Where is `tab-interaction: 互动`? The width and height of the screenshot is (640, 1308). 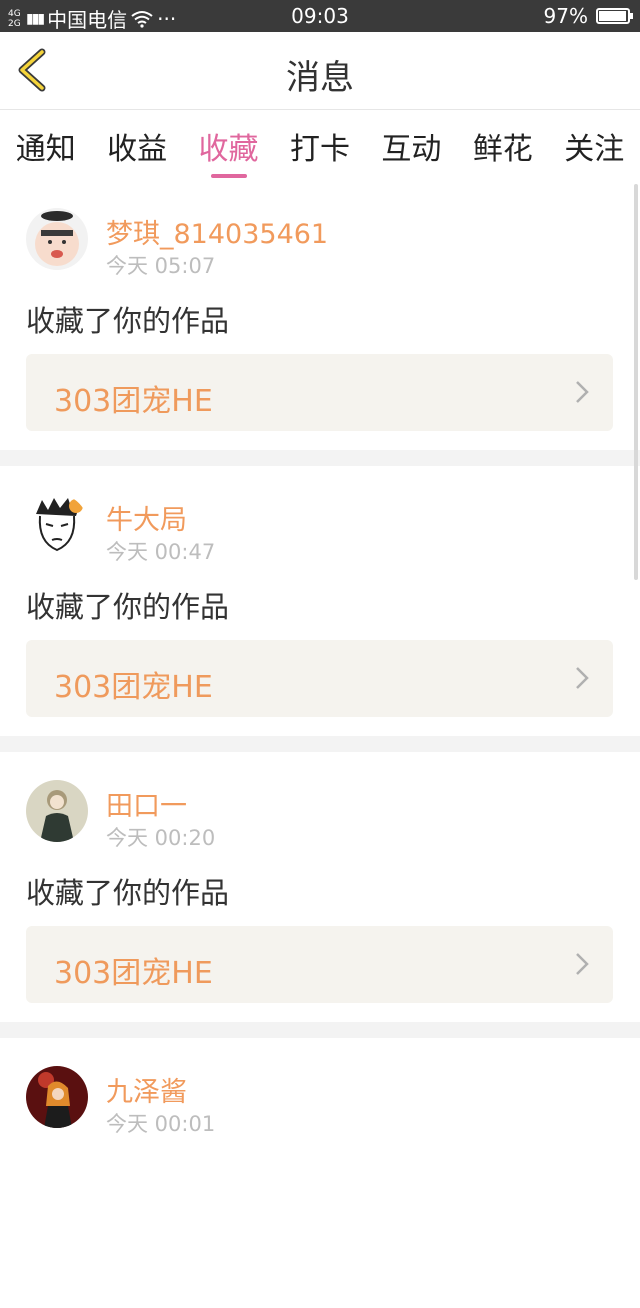 tab-interaction: 互动 is located at coordinates (411, 139).